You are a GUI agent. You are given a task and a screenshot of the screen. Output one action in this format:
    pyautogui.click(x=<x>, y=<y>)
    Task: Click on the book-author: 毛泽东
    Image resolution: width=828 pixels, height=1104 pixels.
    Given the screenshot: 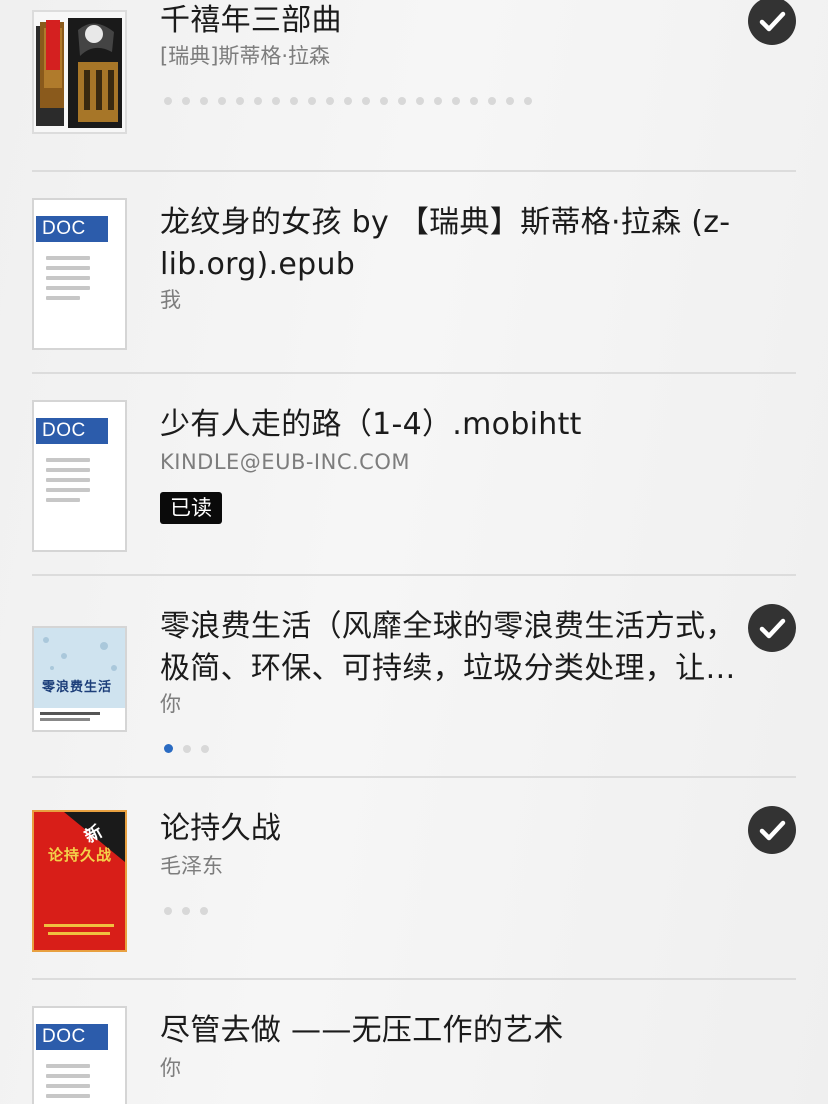 What is the action you would take?
    pyautogui.click(x=191, y=866)
    